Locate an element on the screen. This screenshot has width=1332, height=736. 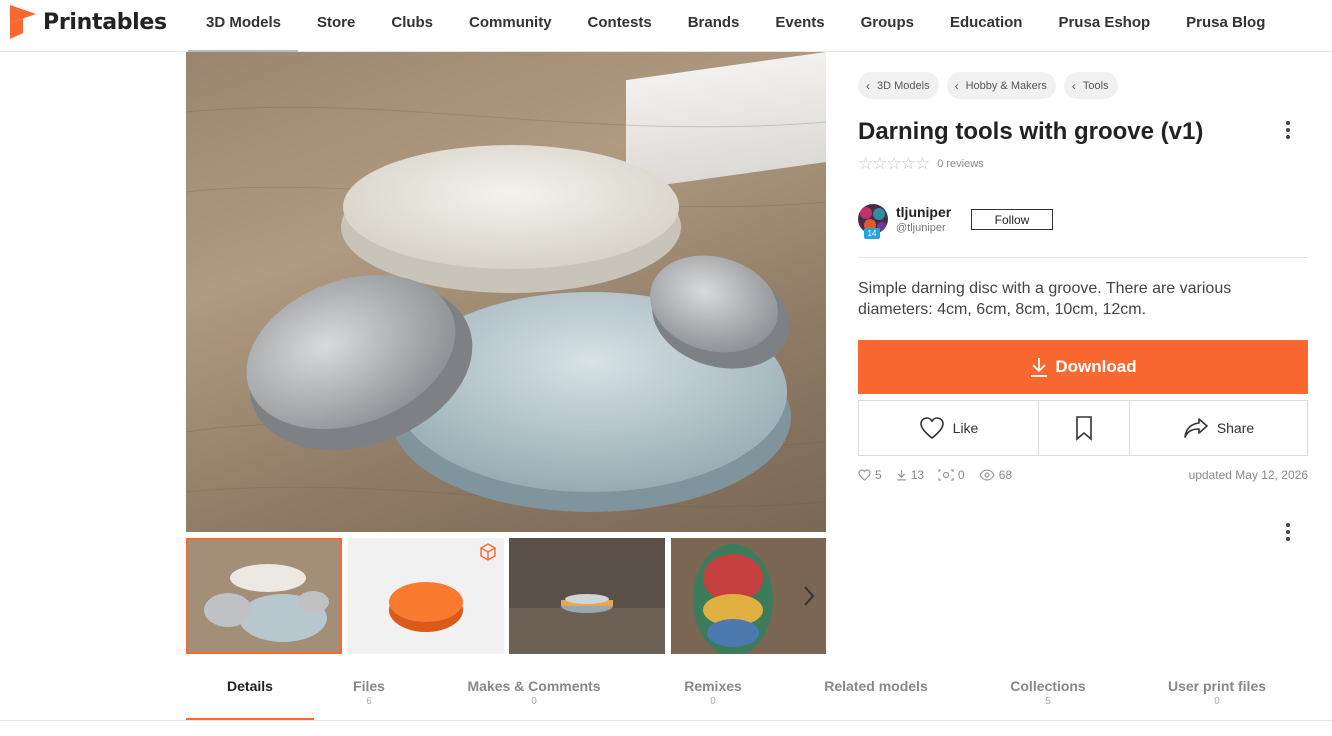
breadcrumb: ‹ 3D Models ‹ Hobby & Makers ‹ Tools is located at coordinates (988, 85).